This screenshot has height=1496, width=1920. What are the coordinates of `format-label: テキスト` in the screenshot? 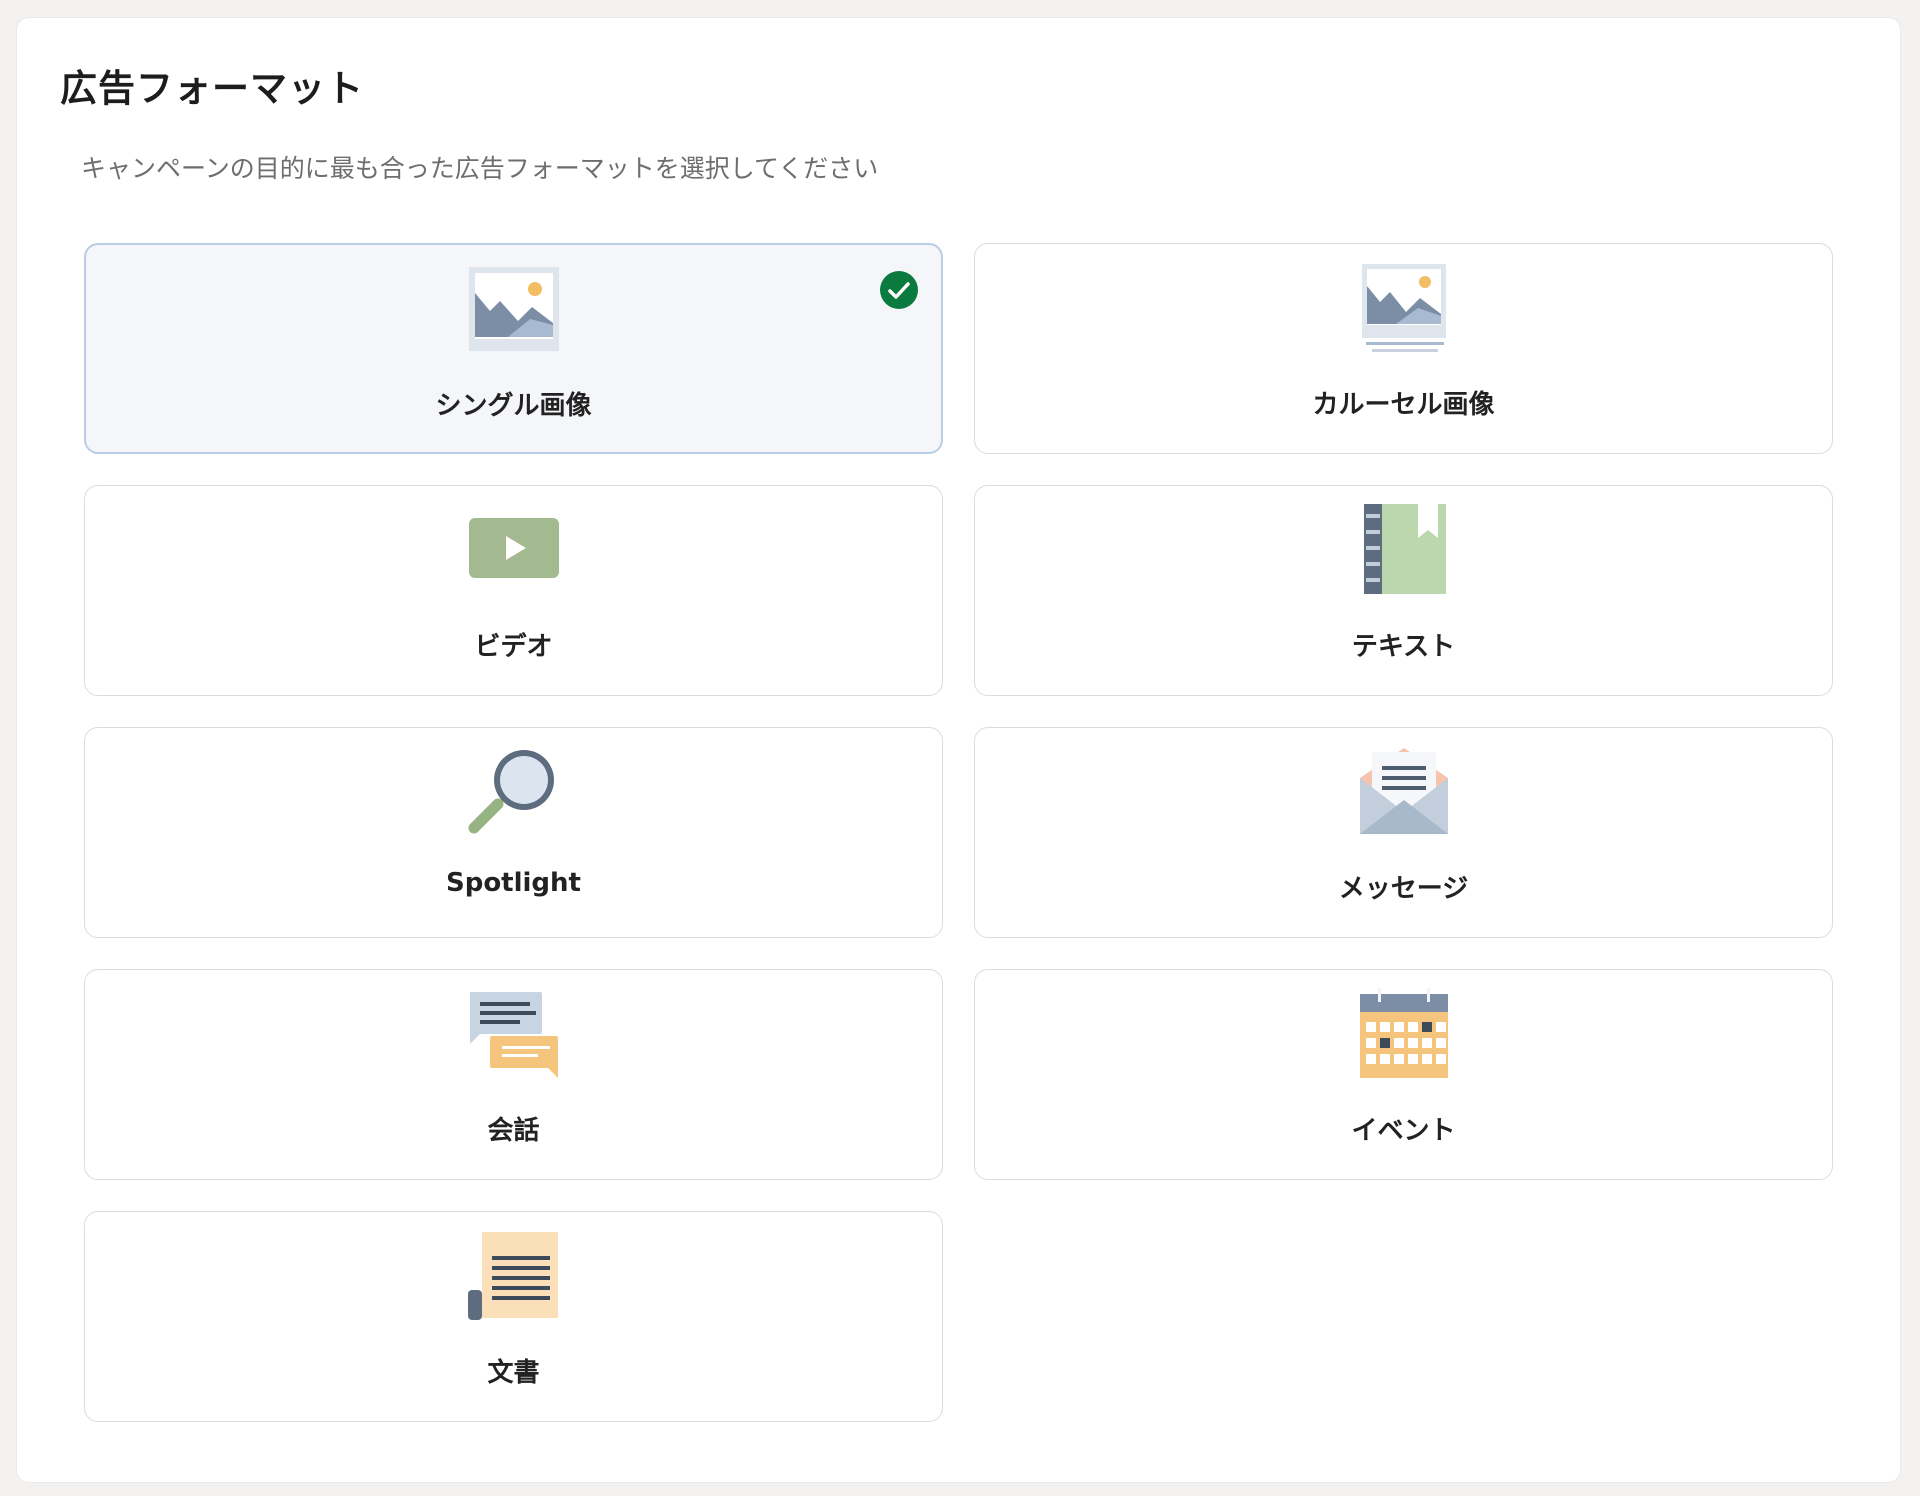 It's located at (1403, 647).